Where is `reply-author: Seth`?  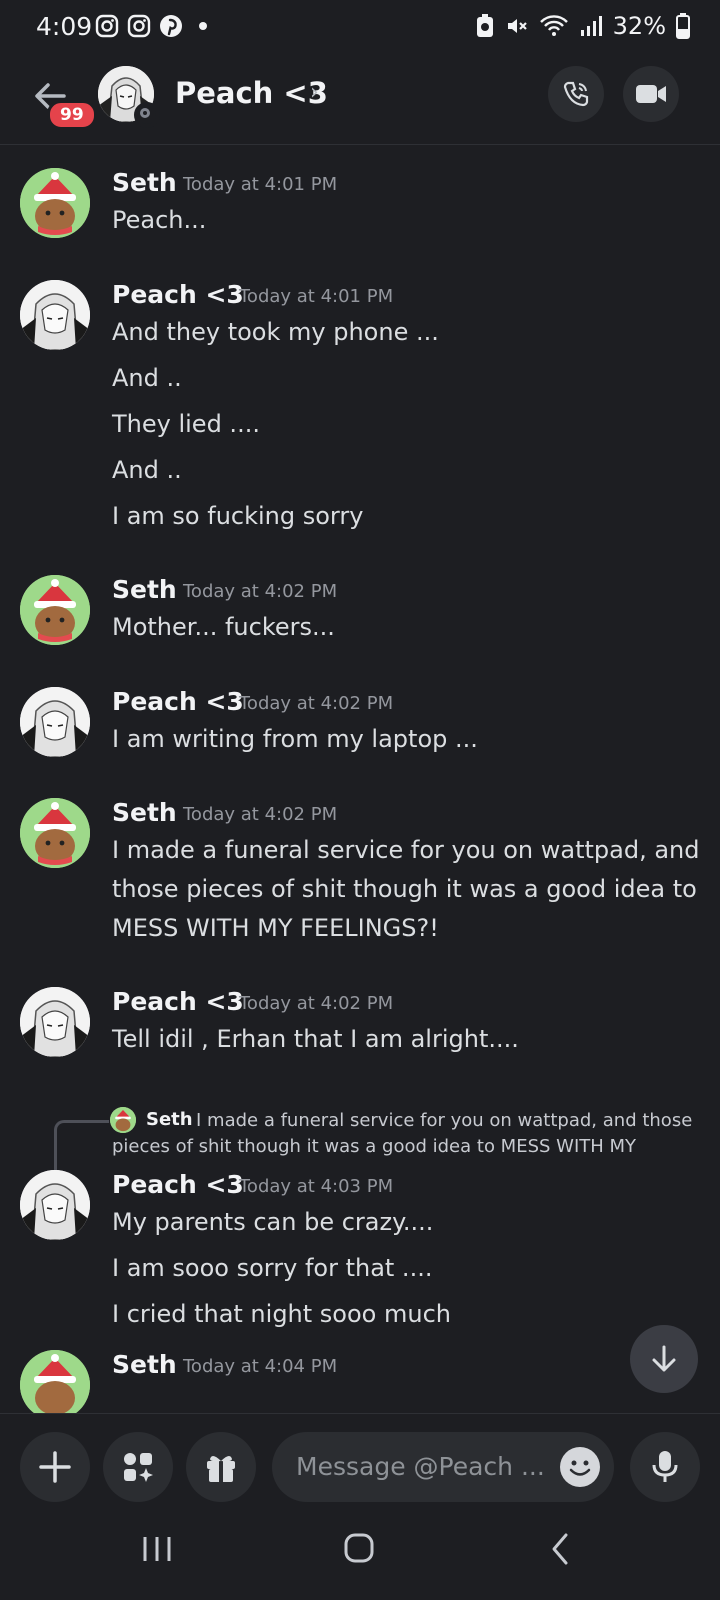 reply-author: Seth is located at coordinates (169, 1119).